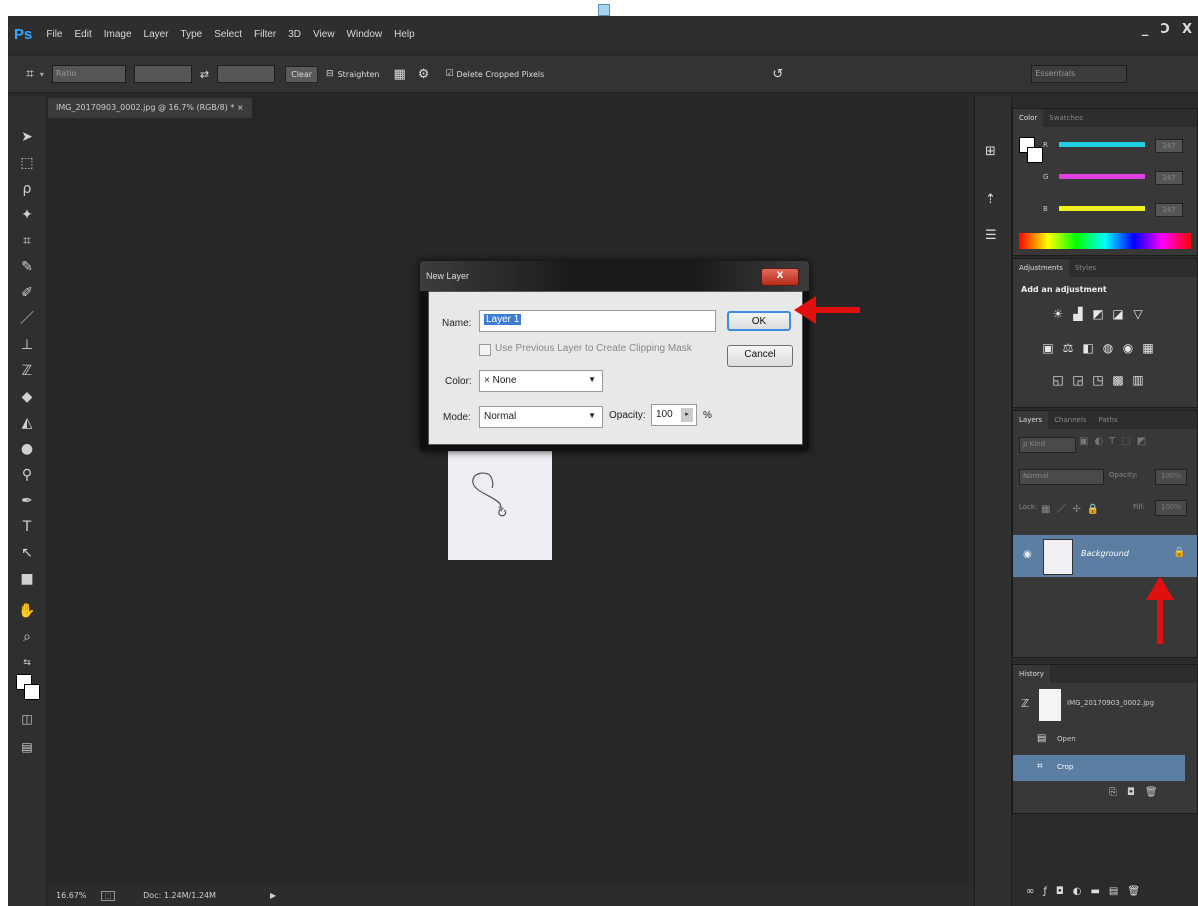  I want to click on properties-dock-icon: ☰, so click(991, 235).